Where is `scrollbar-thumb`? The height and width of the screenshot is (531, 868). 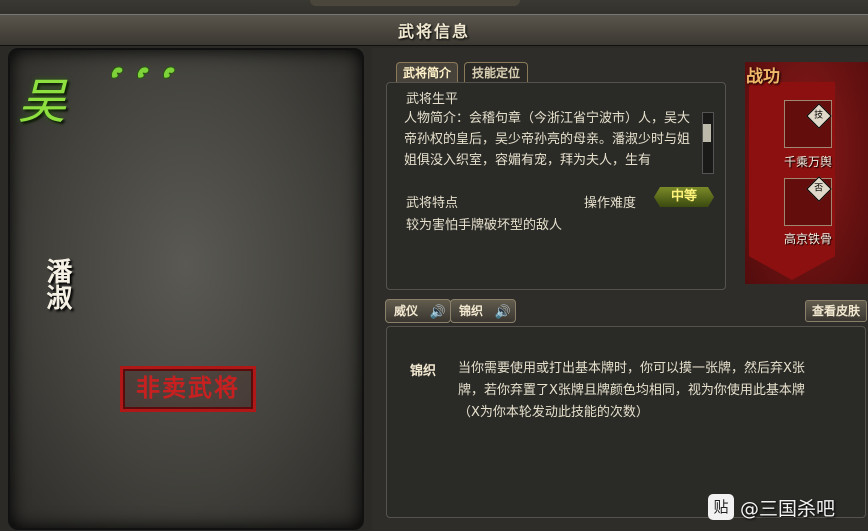
scrollbar-thumb is located at coordinates (707, 133).